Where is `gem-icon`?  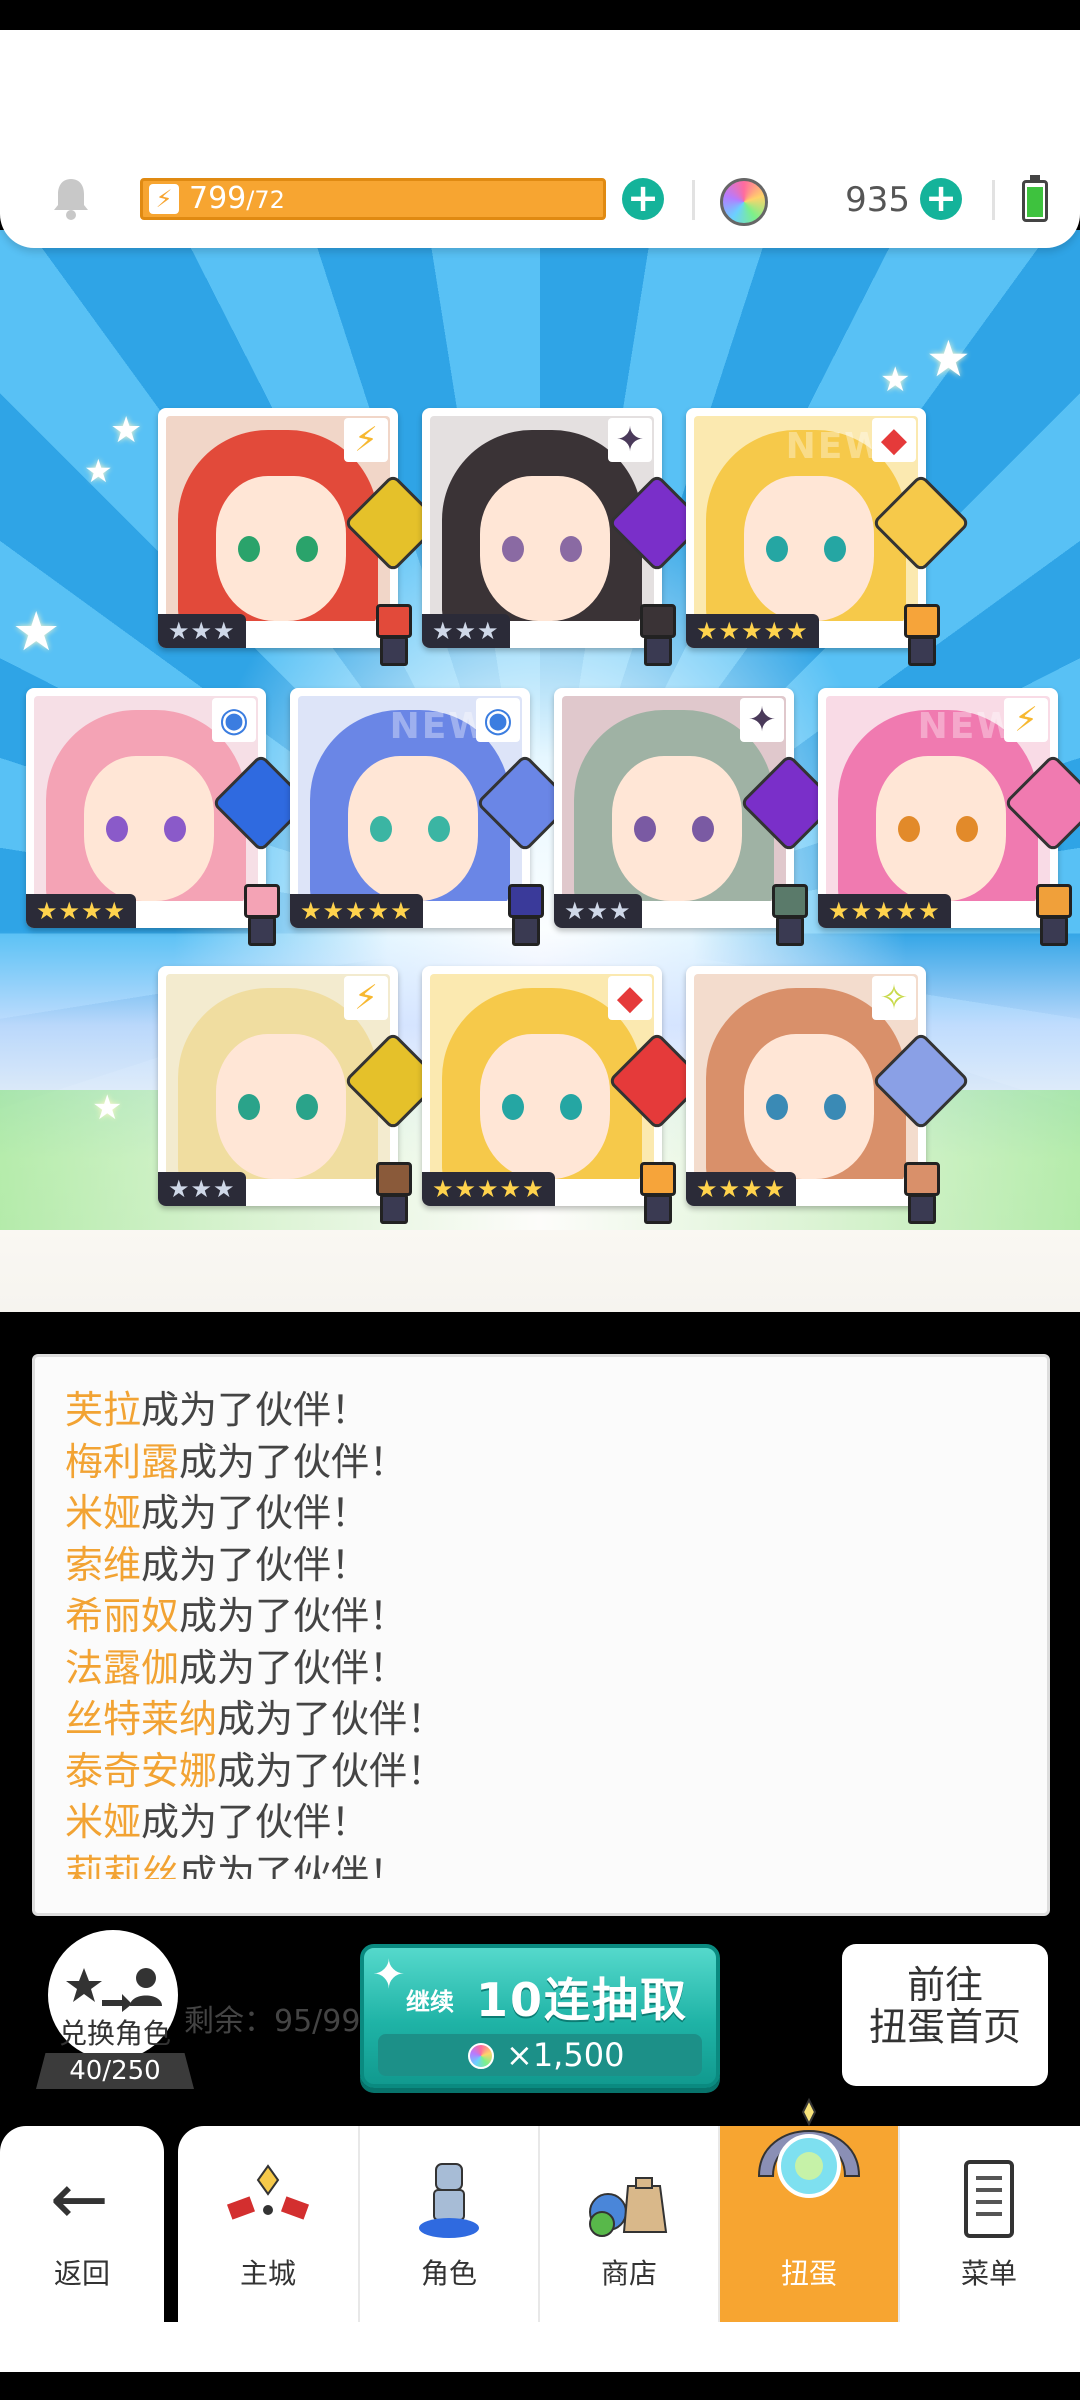 gem-icon is located at coordinates (481, 2056).